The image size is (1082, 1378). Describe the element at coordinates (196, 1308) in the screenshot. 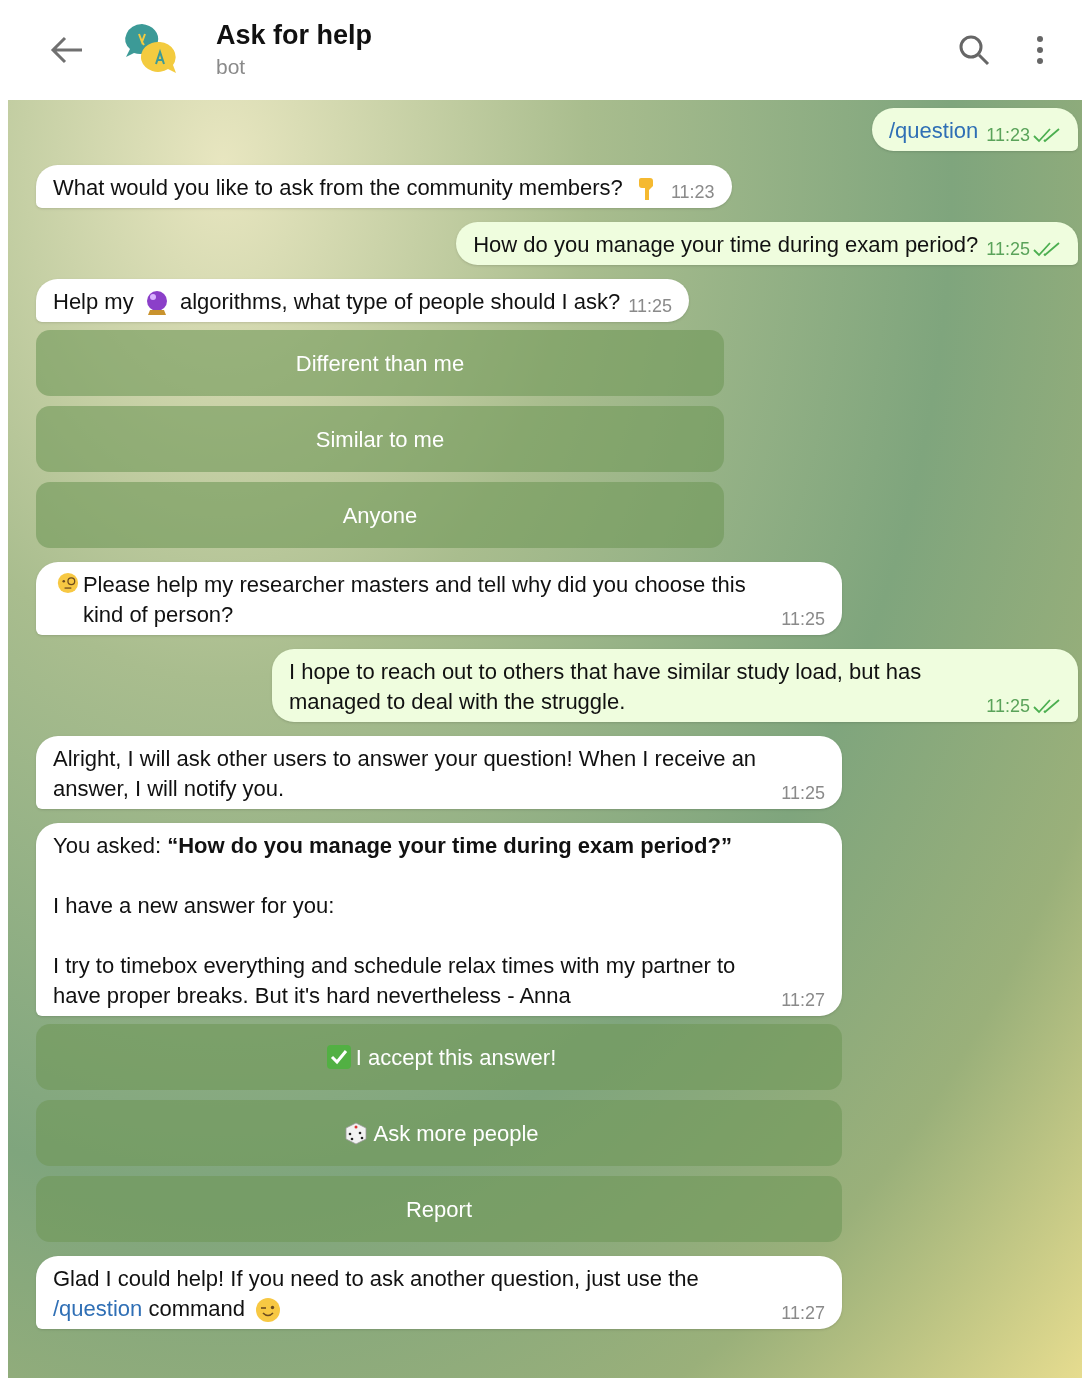

I see `message-text: command` at that location.